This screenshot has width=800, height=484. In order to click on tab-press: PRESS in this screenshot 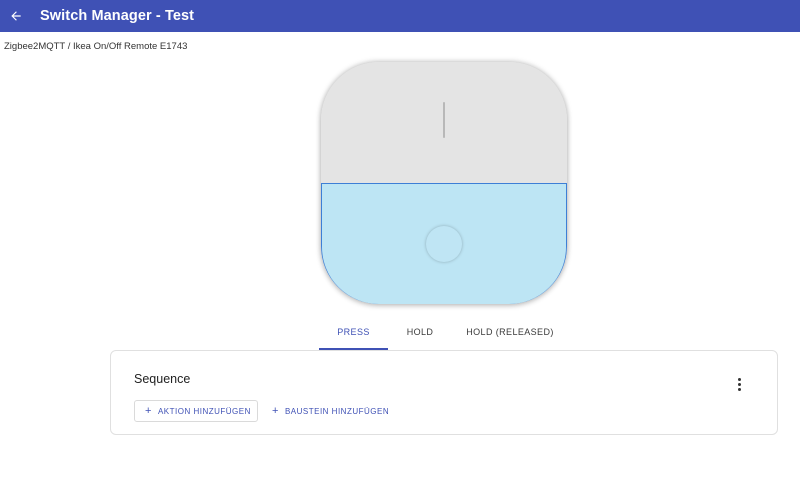, I will do `click(353, 334)`.